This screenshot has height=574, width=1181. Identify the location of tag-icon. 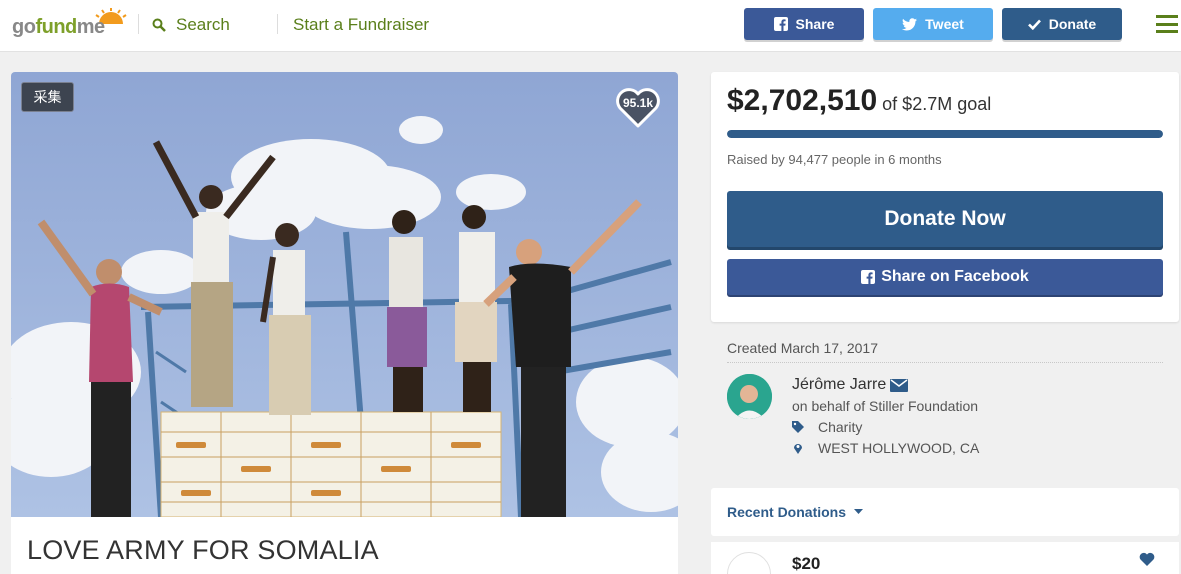
(798, 427).